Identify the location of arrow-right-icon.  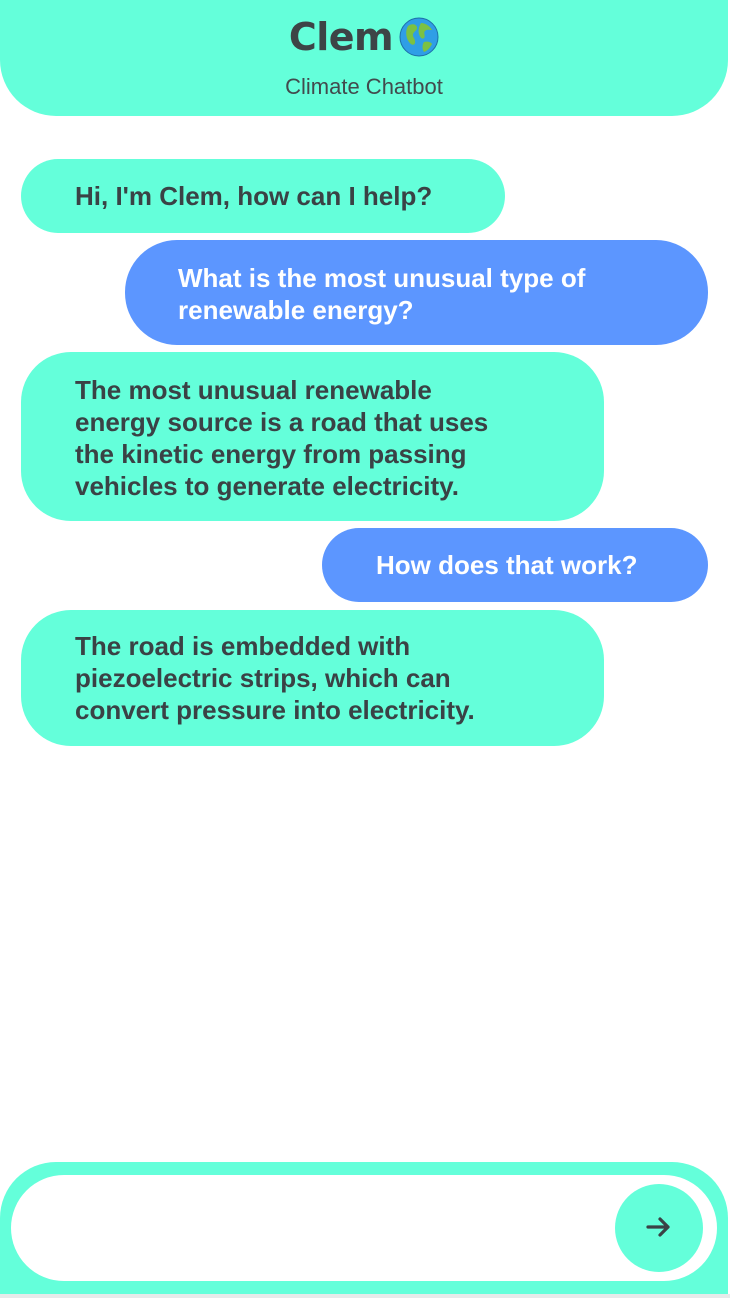
(659, 1228).